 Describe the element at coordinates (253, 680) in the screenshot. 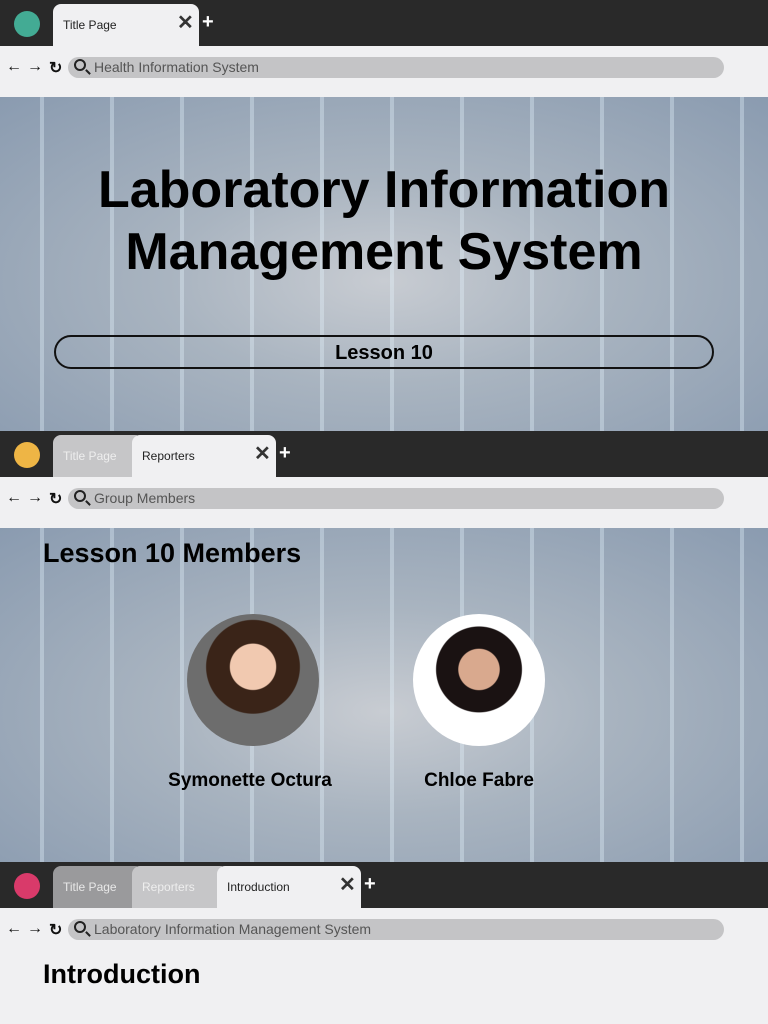

I see `avatar-symonette` at that location.